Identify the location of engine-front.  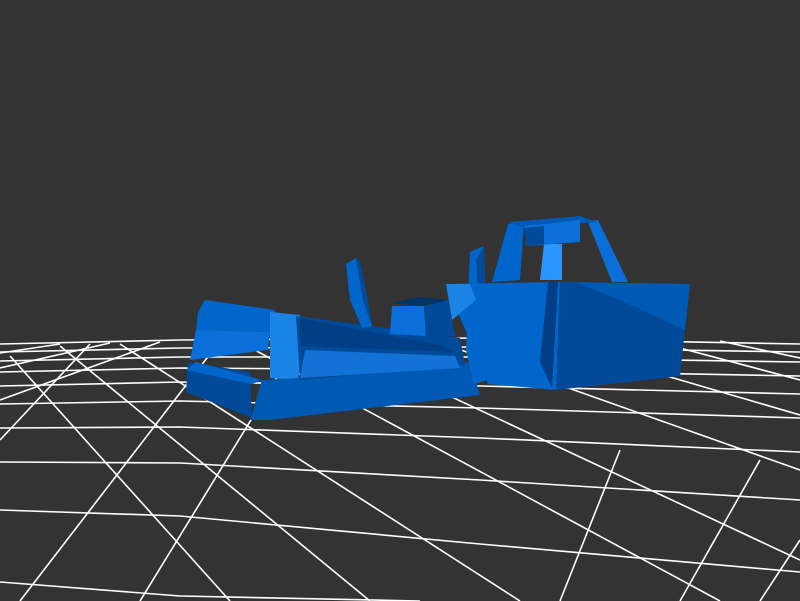
(408, 321).